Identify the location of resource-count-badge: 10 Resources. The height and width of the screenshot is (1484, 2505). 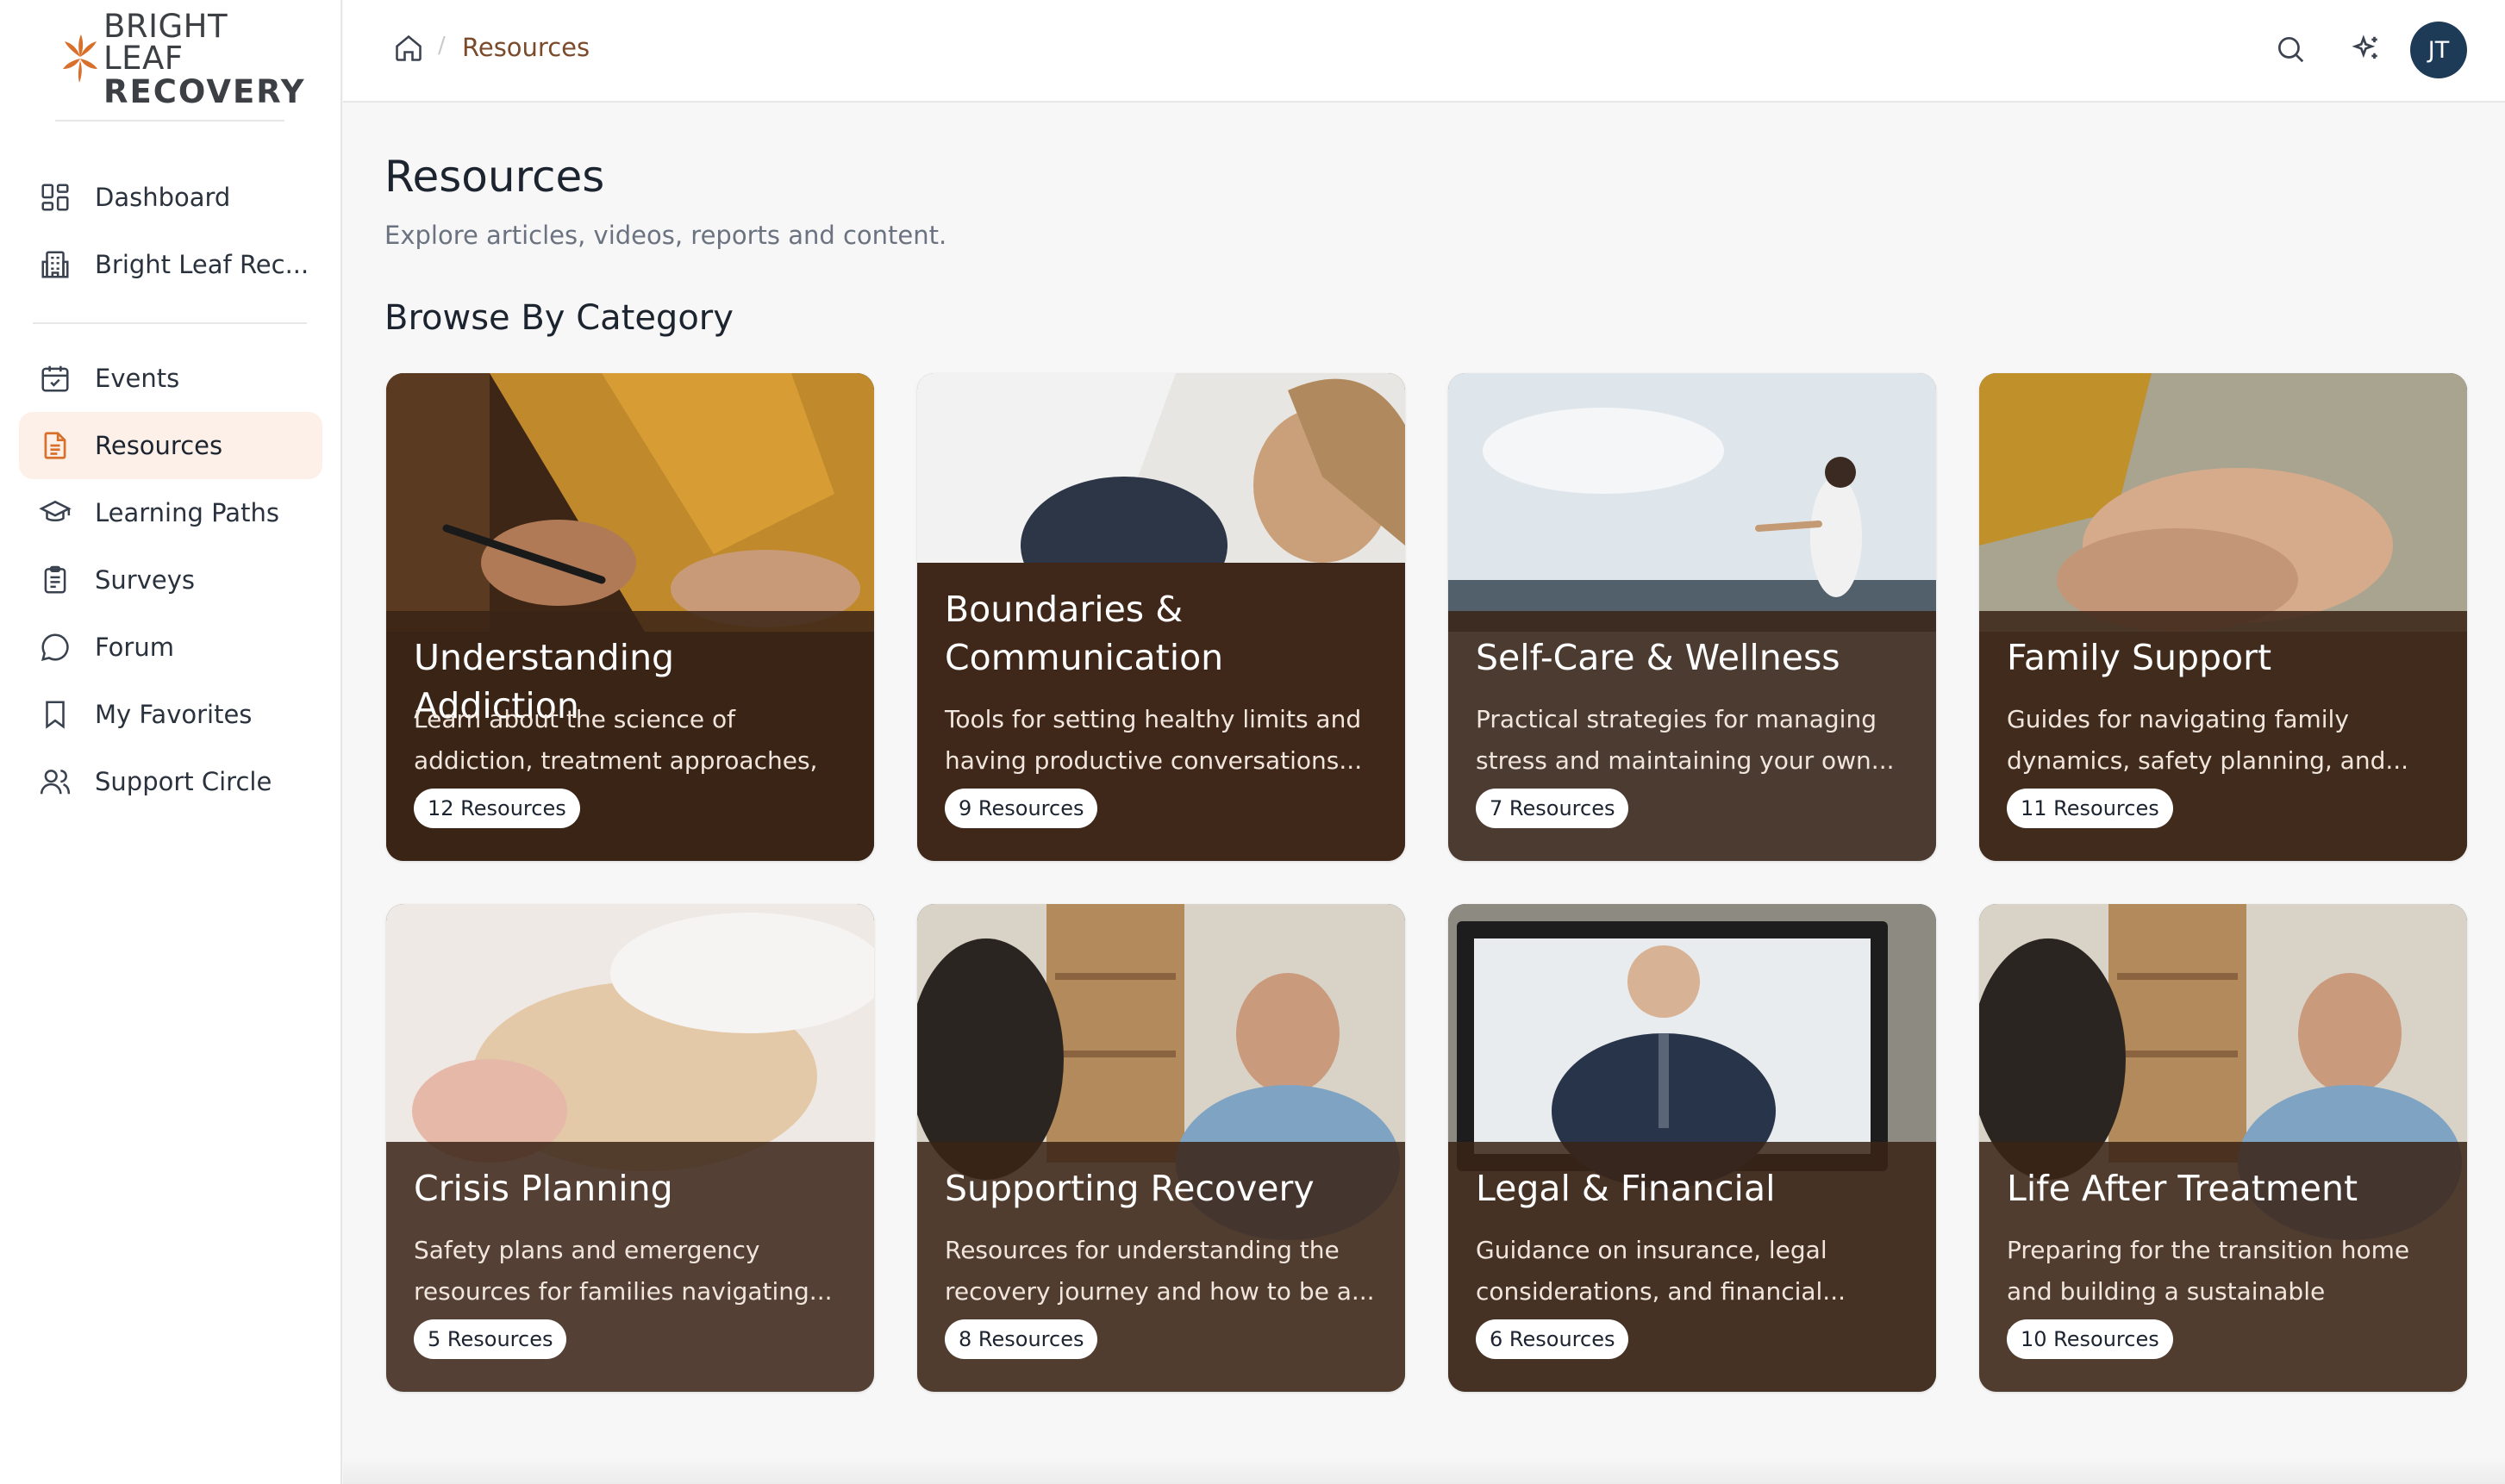
(2090, 1339).